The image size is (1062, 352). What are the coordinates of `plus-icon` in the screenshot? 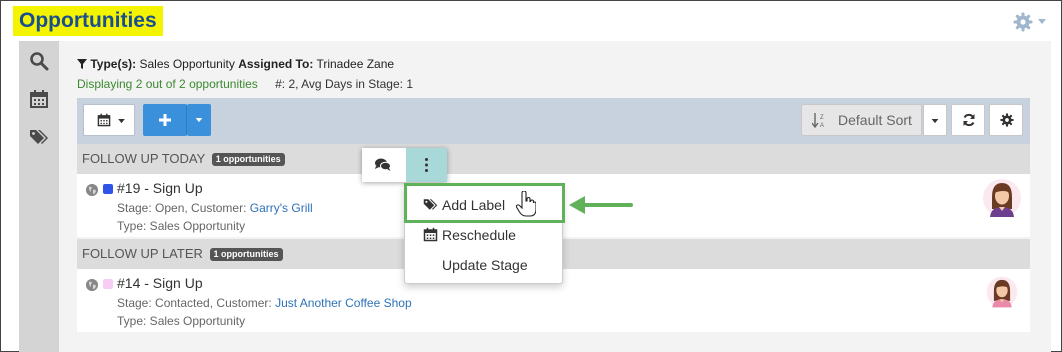 It's located at (165, 120).